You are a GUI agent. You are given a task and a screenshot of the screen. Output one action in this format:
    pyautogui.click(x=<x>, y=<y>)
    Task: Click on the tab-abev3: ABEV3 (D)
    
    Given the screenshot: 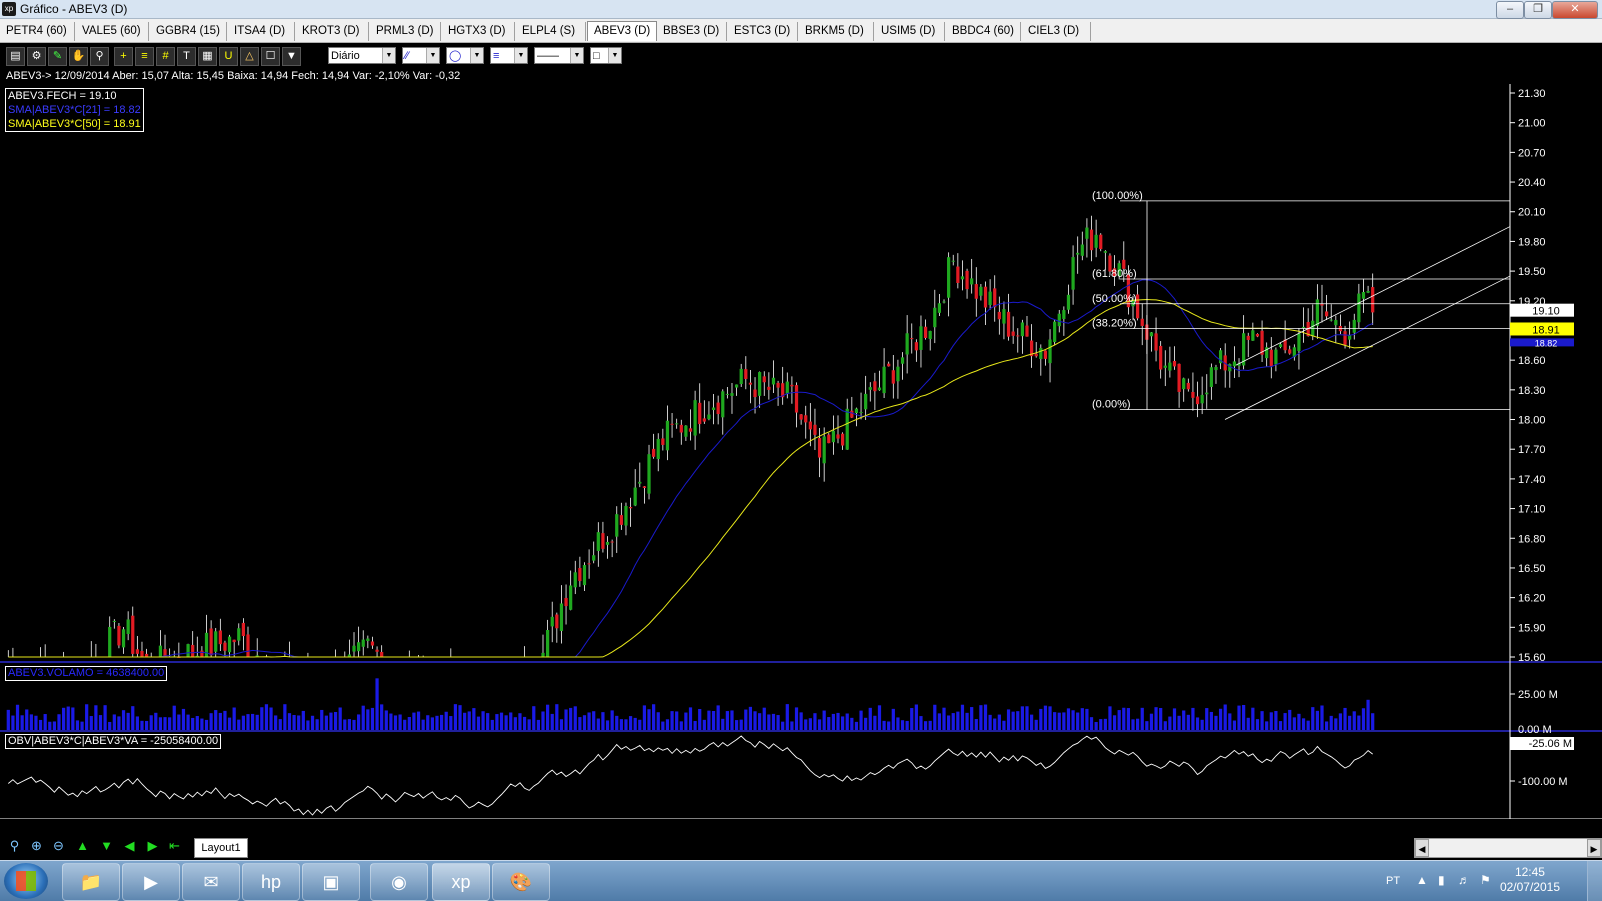 What is the action you would take?
    pyautogui.click(x=622, y=31)
    